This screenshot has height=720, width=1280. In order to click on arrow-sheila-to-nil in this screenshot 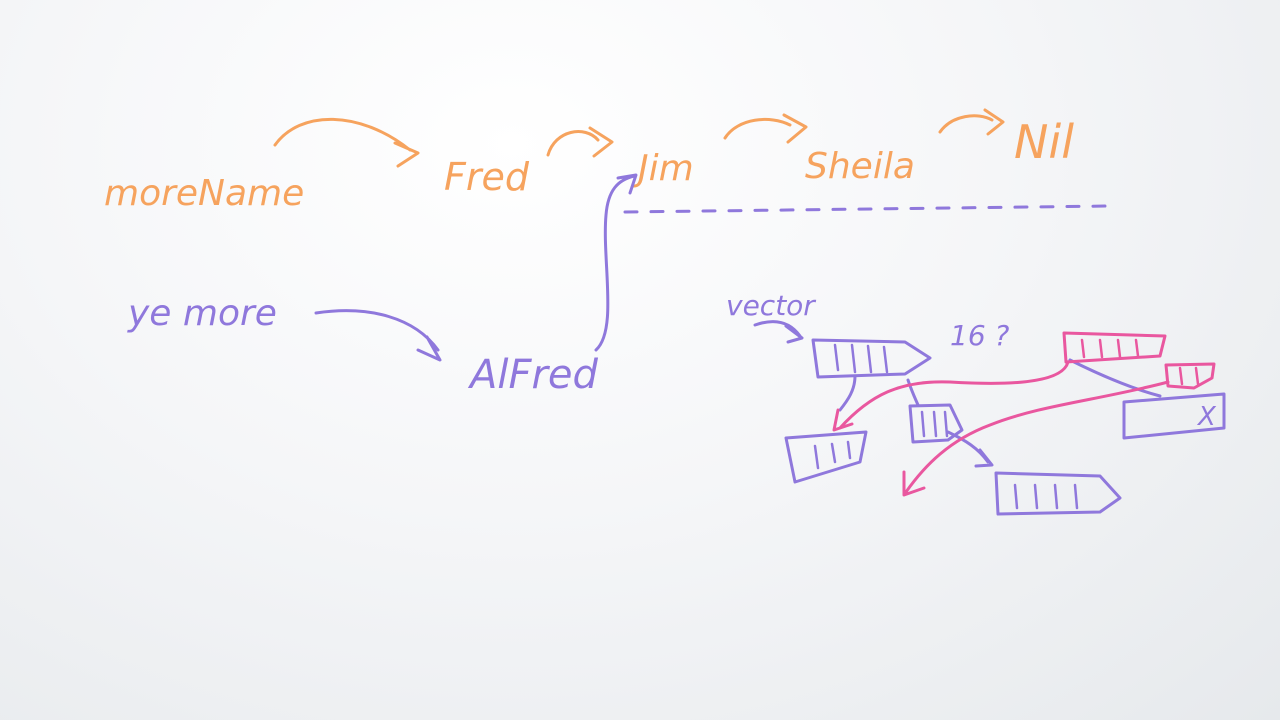, I will do `click(971, 122)`.